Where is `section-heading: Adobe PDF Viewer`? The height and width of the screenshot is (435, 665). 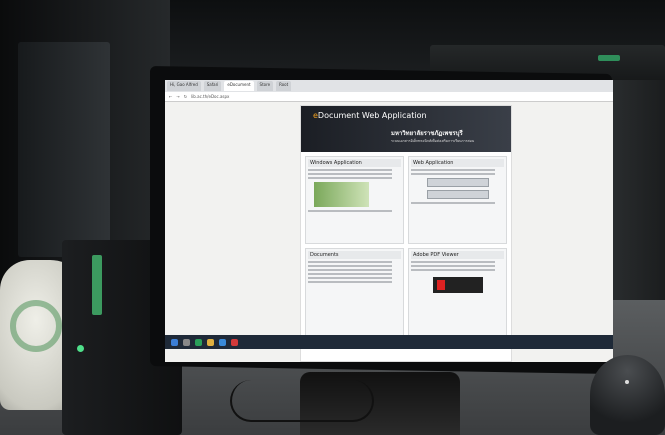
section-heading: Adobe PDF Viewer is located at coordinates (457, 255).